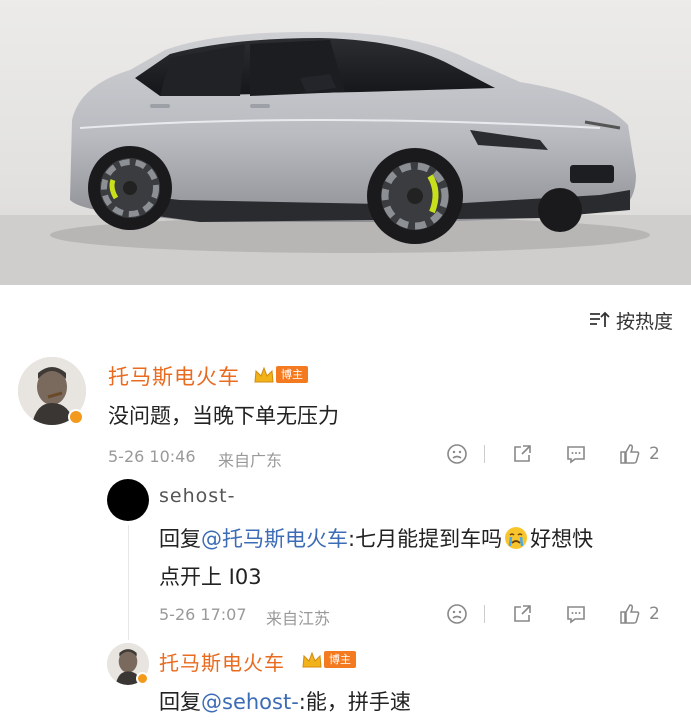 This screenshot has height=720, width=691. Describe the element at coordinates (128, 582) in the screenshot. I see `thread-line` at that location.